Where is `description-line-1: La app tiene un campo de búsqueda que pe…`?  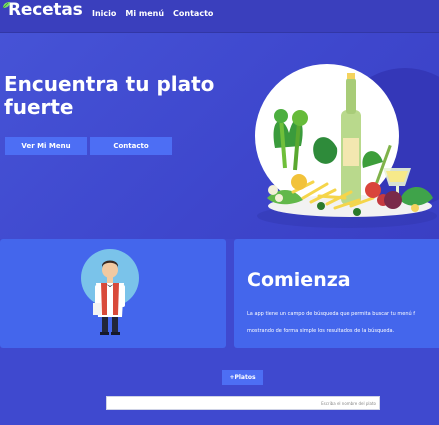
description-line-1: La app tiene un campo de búsqueda que pe… is located at coordinates (331, 314).